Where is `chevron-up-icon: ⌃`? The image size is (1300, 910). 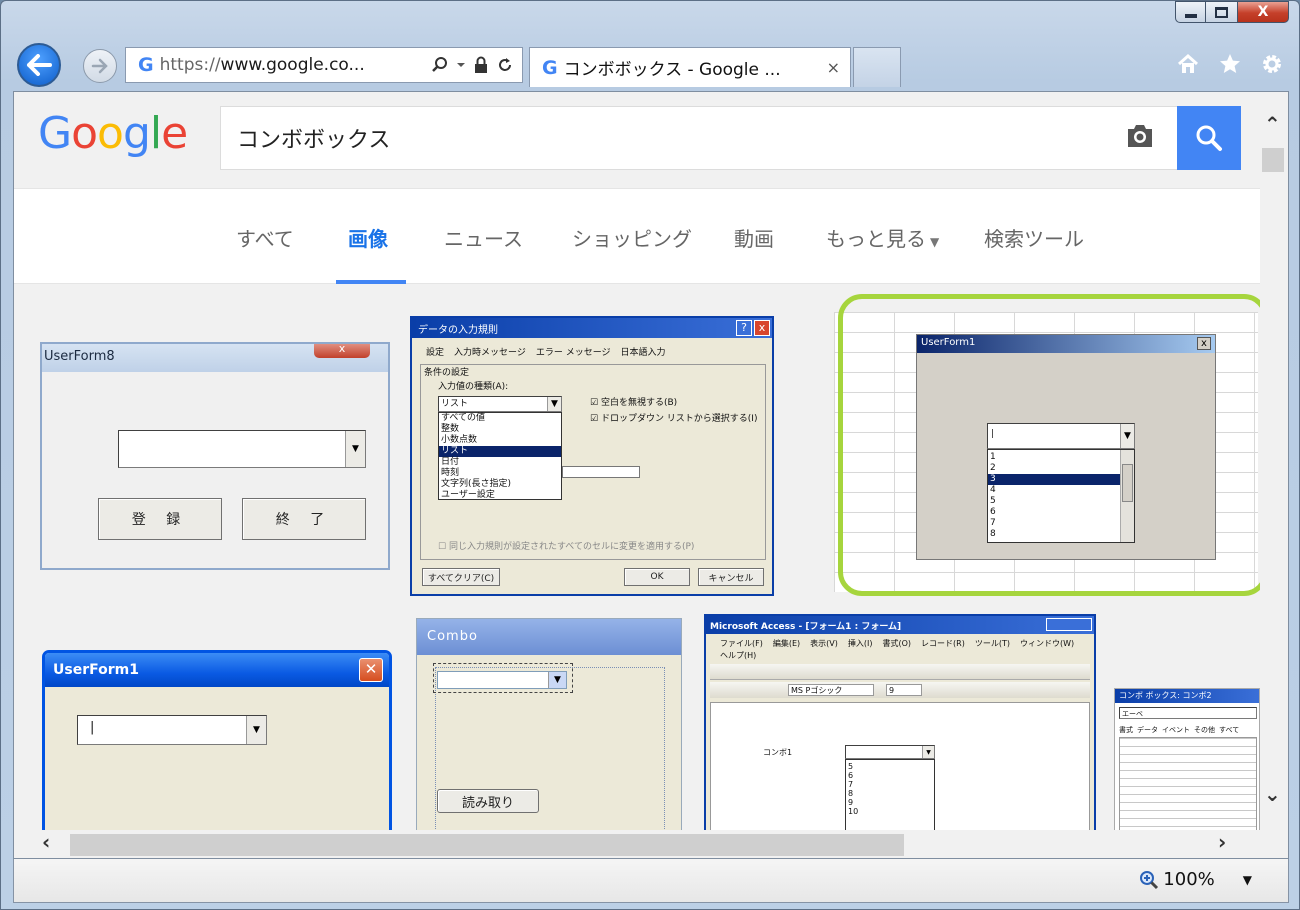
chevron-up-icon: ⌃ is located at coordinates (1272, 124).